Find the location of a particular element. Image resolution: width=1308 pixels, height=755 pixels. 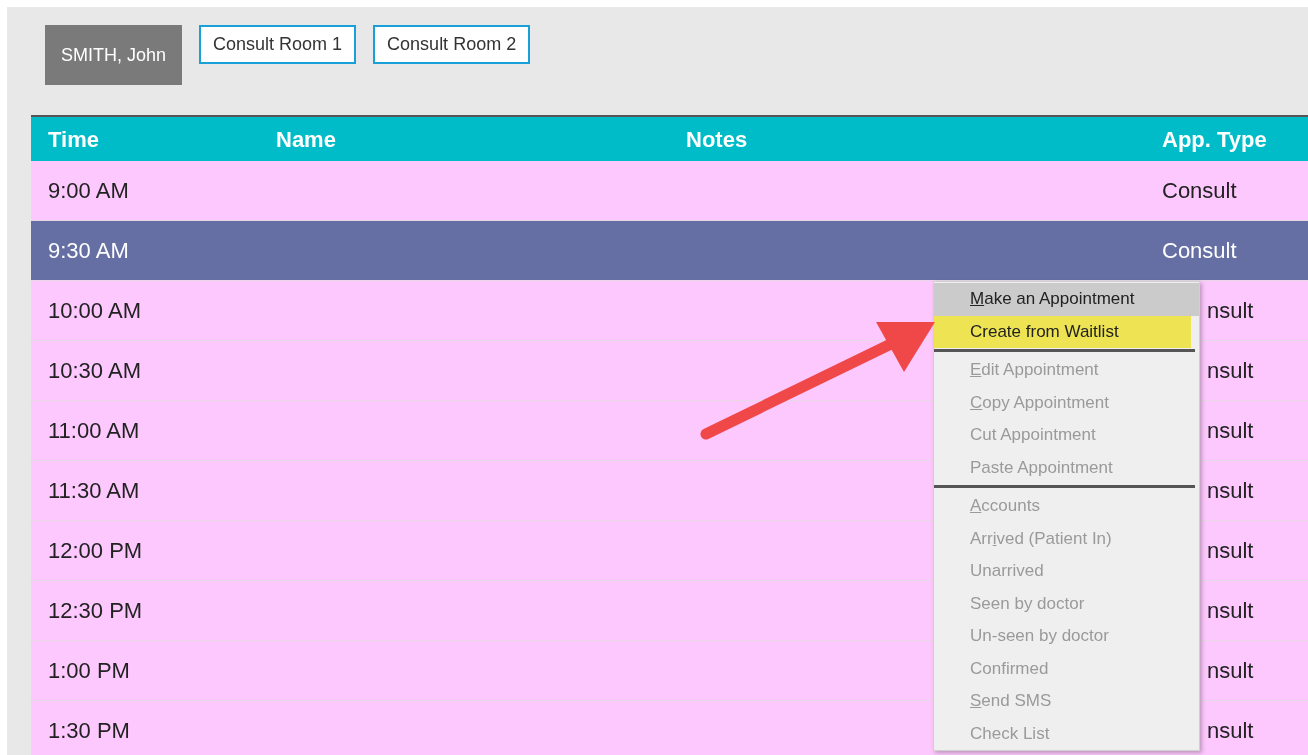

column-header: Name is located at coordinates (306, 139).